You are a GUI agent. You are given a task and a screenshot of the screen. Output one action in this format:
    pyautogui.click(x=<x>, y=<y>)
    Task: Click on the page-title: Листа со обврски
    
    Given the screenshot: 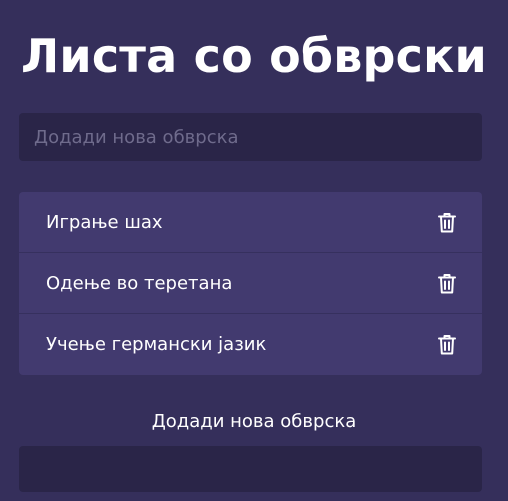 What is the action you would take?
    pyautogui.click(x=254, y=56)
    